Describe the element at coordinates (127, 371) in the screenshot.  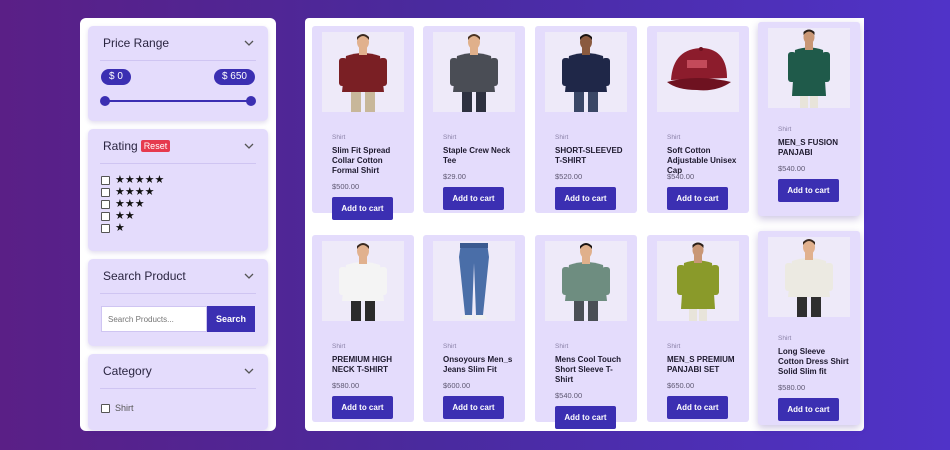
I see `category-title: Category` at that location.